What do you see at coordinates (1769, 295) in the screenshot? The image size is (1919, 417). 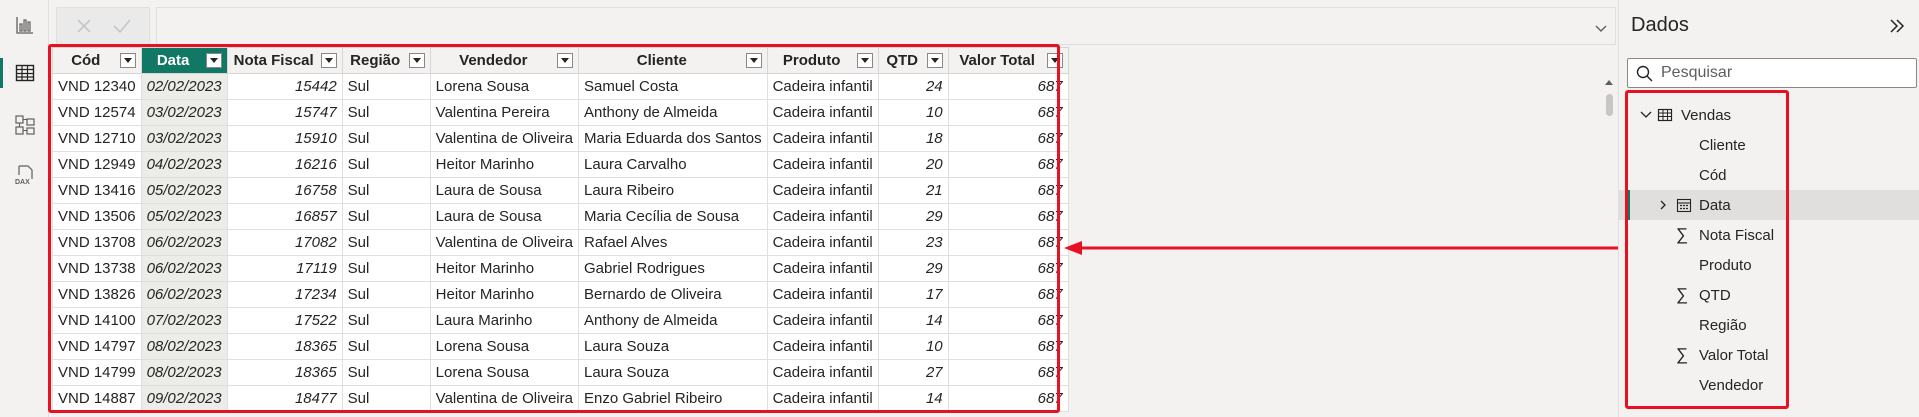 I see `field-item: ∑ QTD` at bounding box center [1769, 295].